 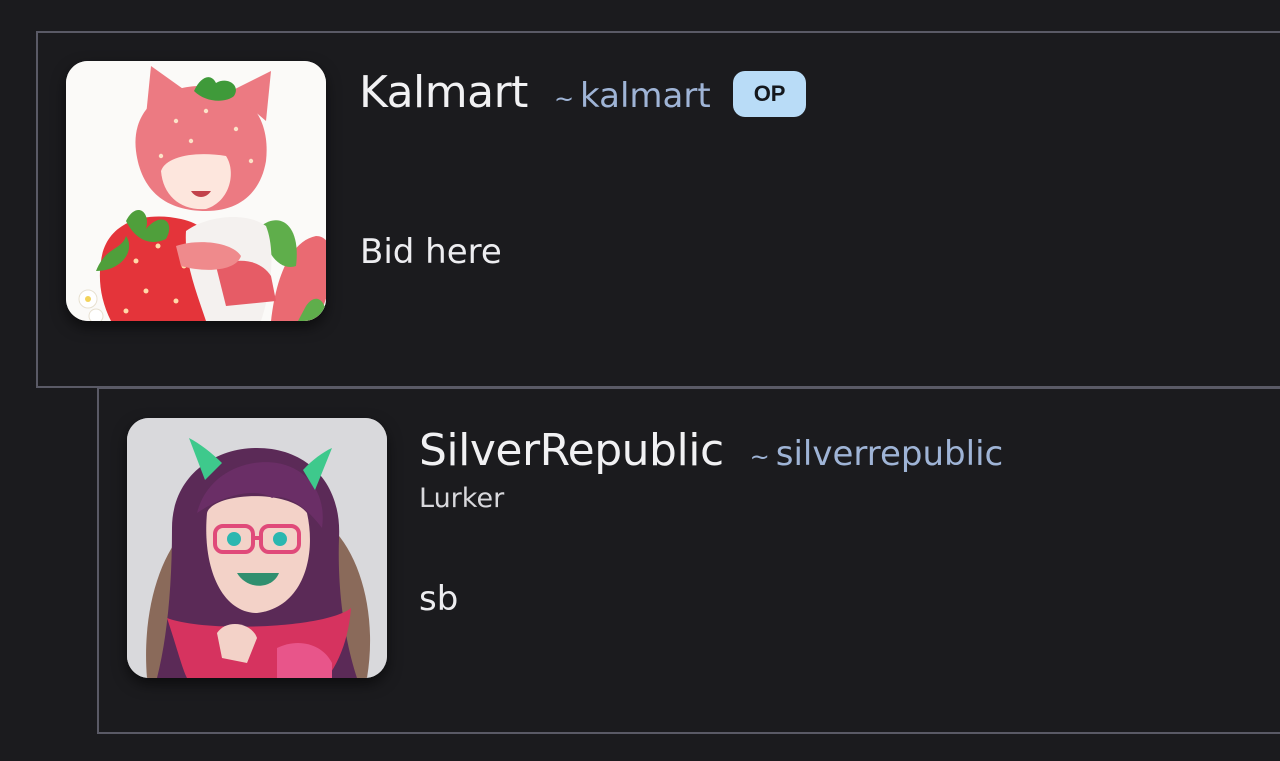 I want to click on comment-body: sb, so click(x=439, y=599).